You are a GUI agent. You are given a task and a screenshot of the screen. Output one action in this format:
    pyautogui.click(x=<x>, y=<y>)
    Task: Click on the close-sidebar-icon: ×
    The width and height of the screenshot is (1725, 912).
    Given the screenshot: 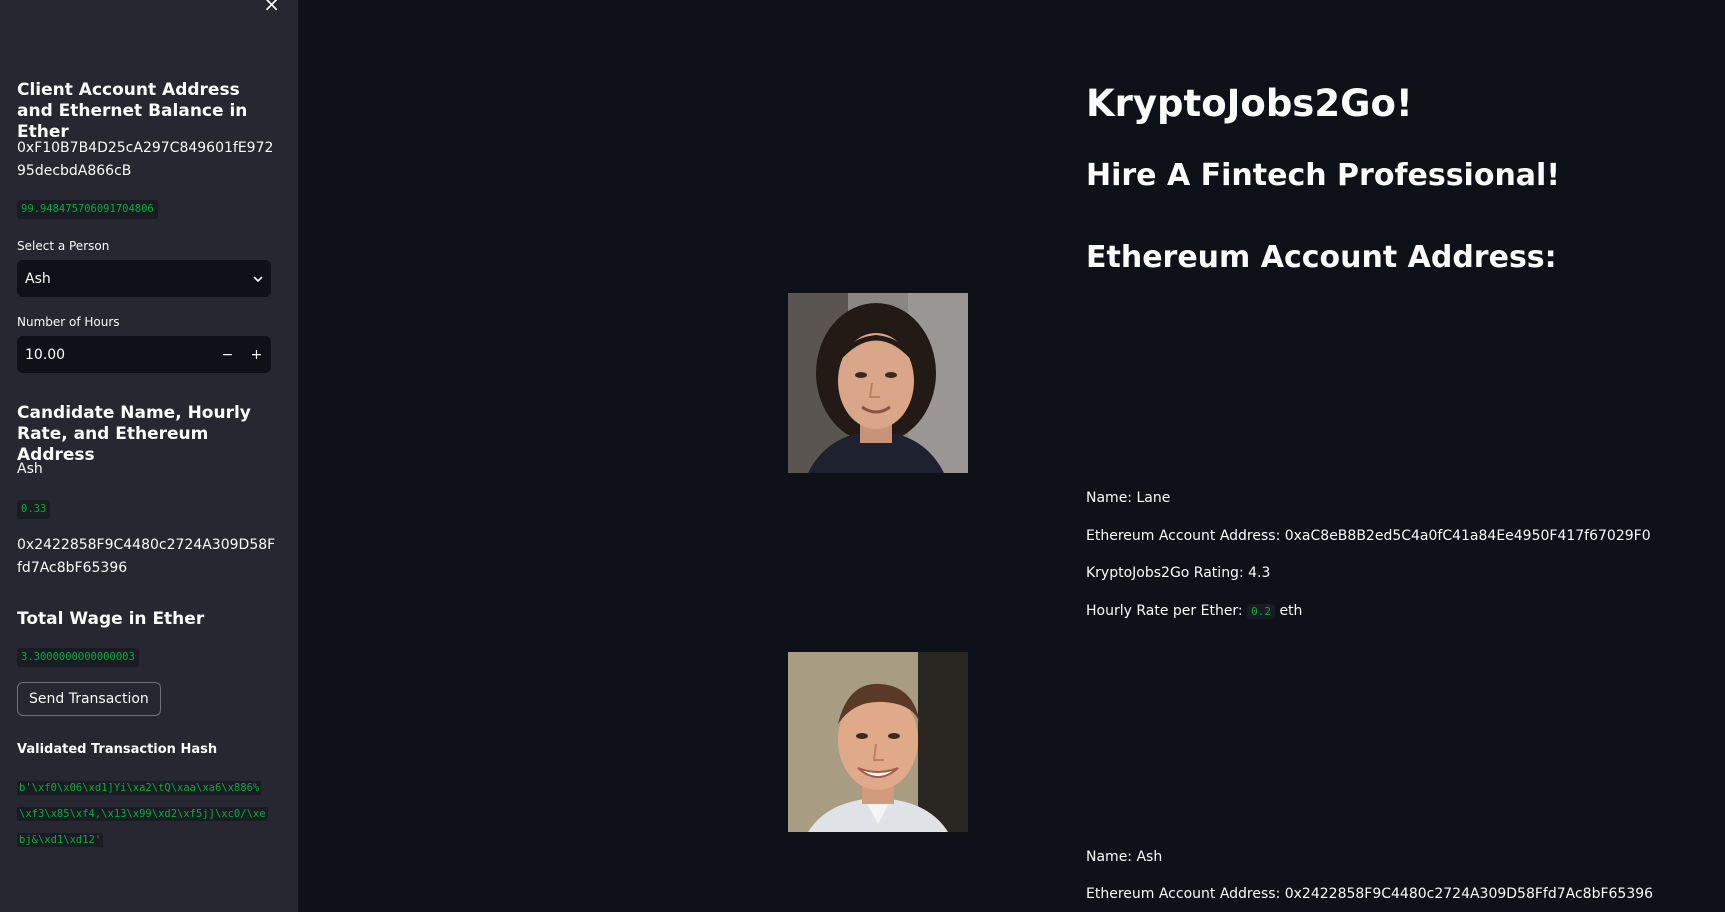 What is the action you would take?
    pyautogui.click(x=271, y=7)
    